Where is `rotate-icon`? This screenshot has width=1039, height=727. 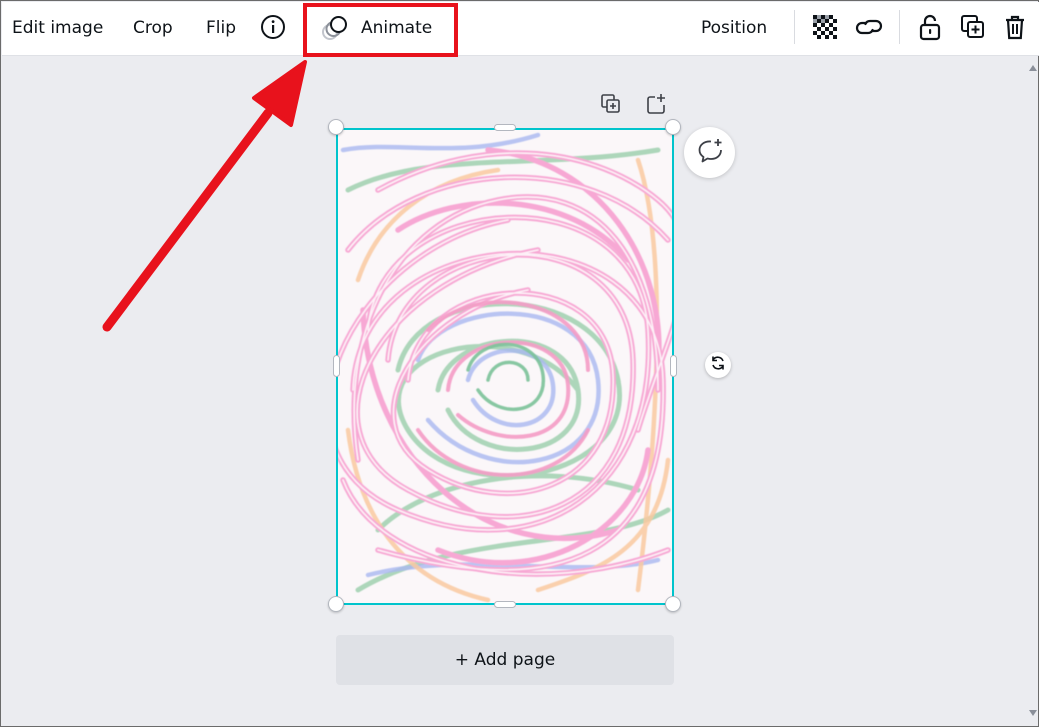
rotate-icon is located at coordinates (718, 365).